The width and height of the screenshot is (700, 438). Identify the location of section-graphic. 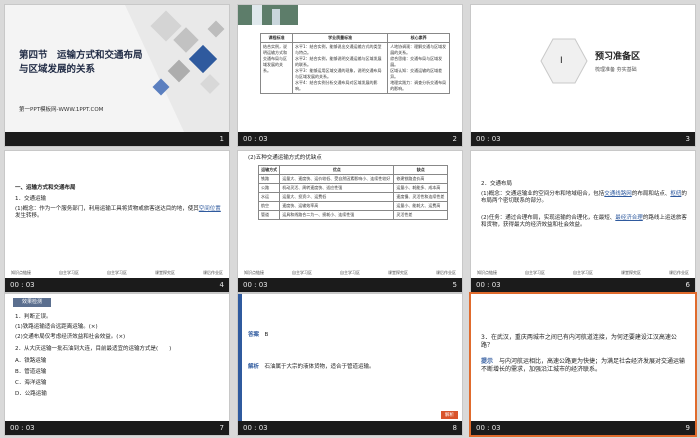
(564, 61).